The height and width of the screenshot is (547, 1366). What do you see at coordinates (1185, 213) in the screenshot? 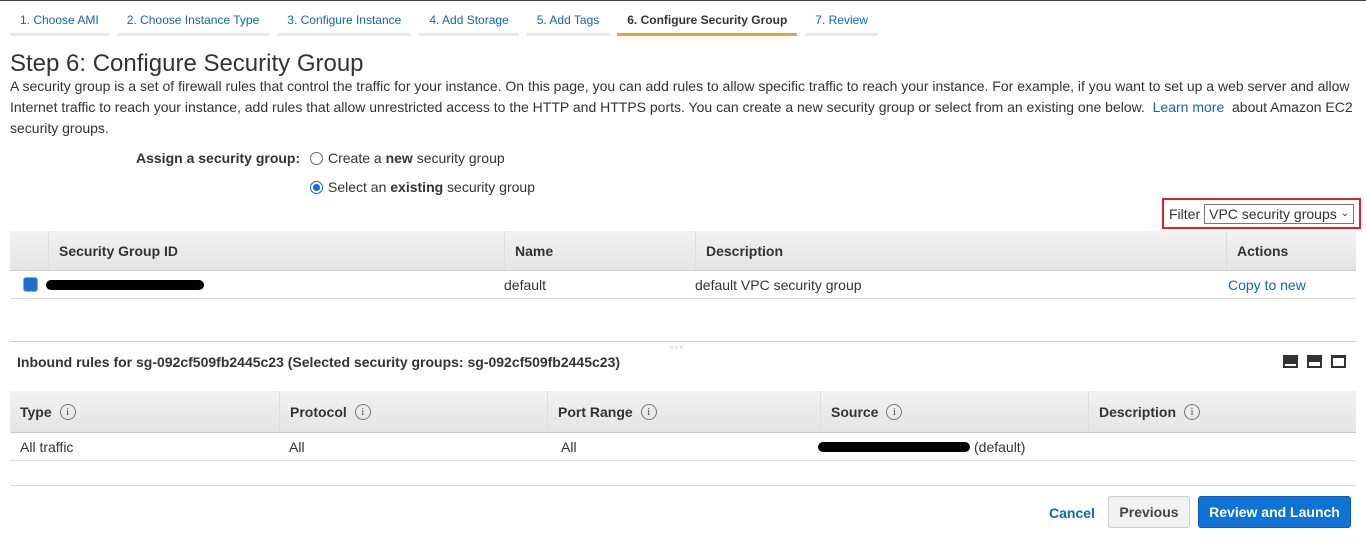
I see `filter-label: Filter` at bounding box center [1185, 213].